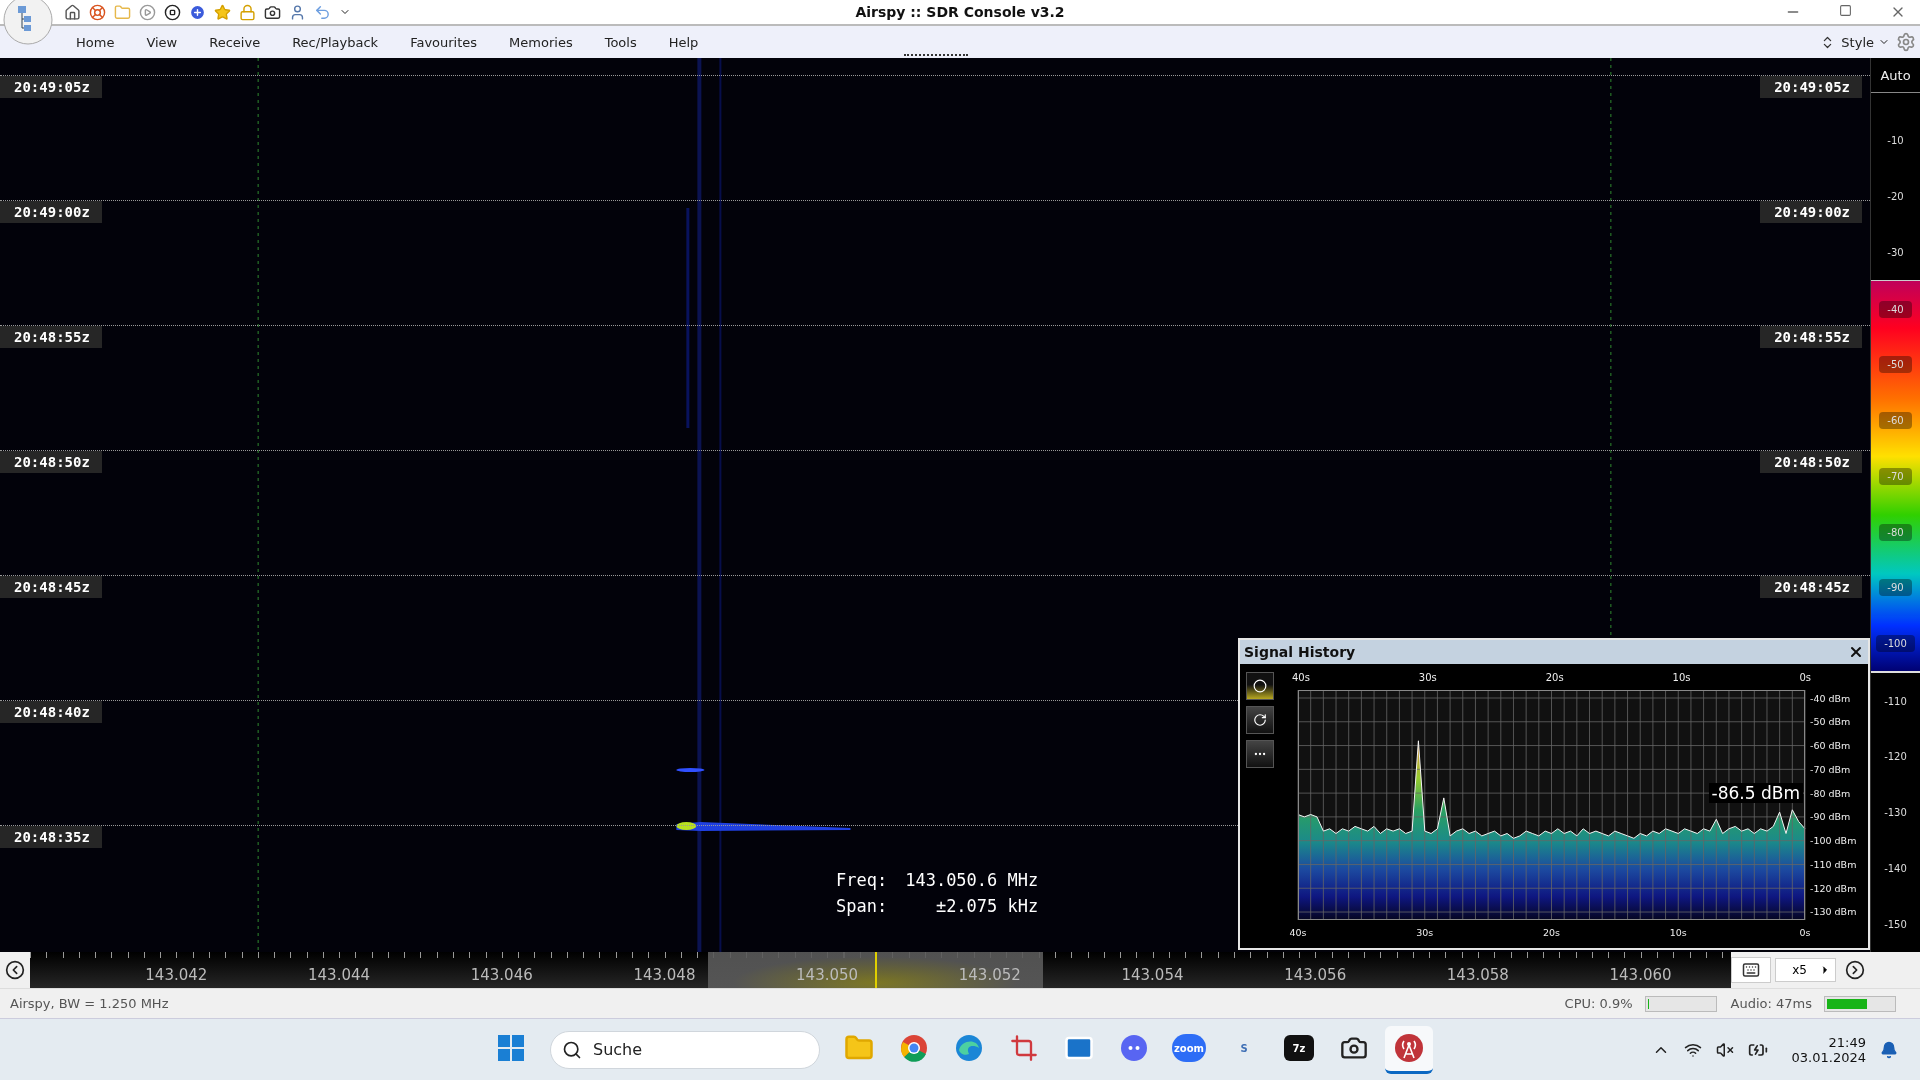  Describe the element at coordinates (683, 42) in the screenshot. I see `menu-item: Help` at that location.